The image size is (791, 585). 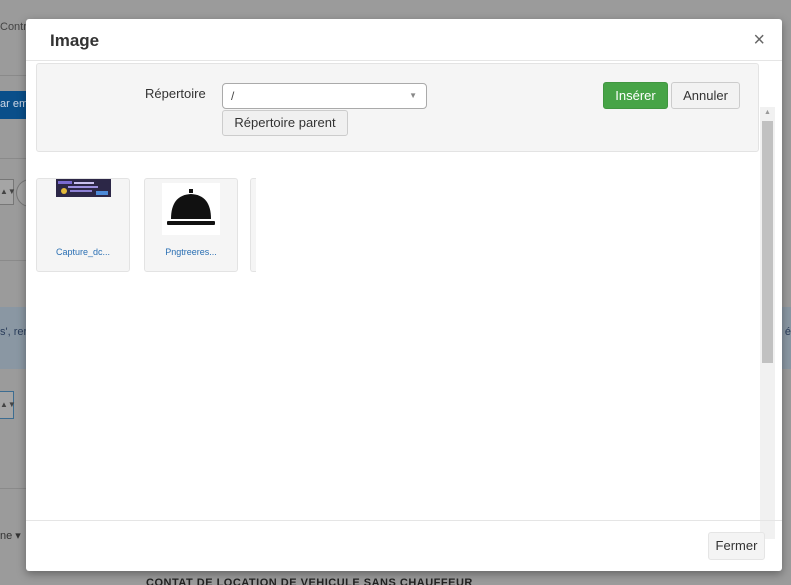 I want to click on screenshot-thumbnail, so click(x=83, y=188).